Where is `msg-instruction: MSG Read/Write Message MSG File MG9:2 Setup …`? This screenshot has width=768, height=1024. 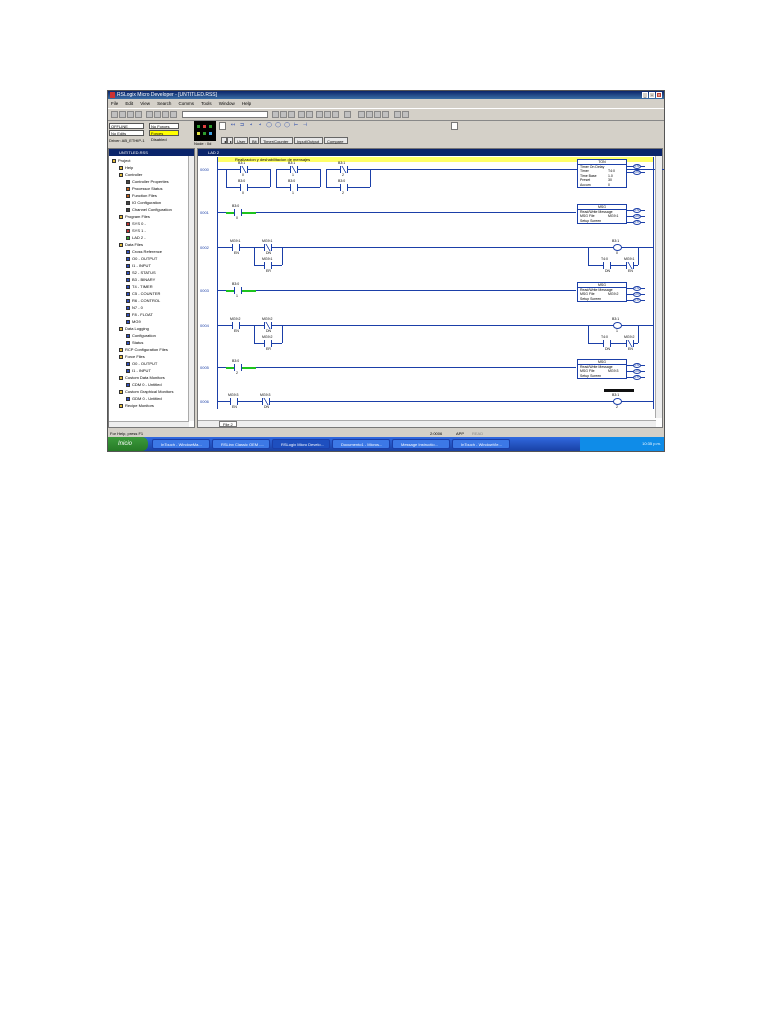 msg-instruction: MSG Read/Write Message MSG File MG9:2 Setup … is located at coordinates (602, 292).